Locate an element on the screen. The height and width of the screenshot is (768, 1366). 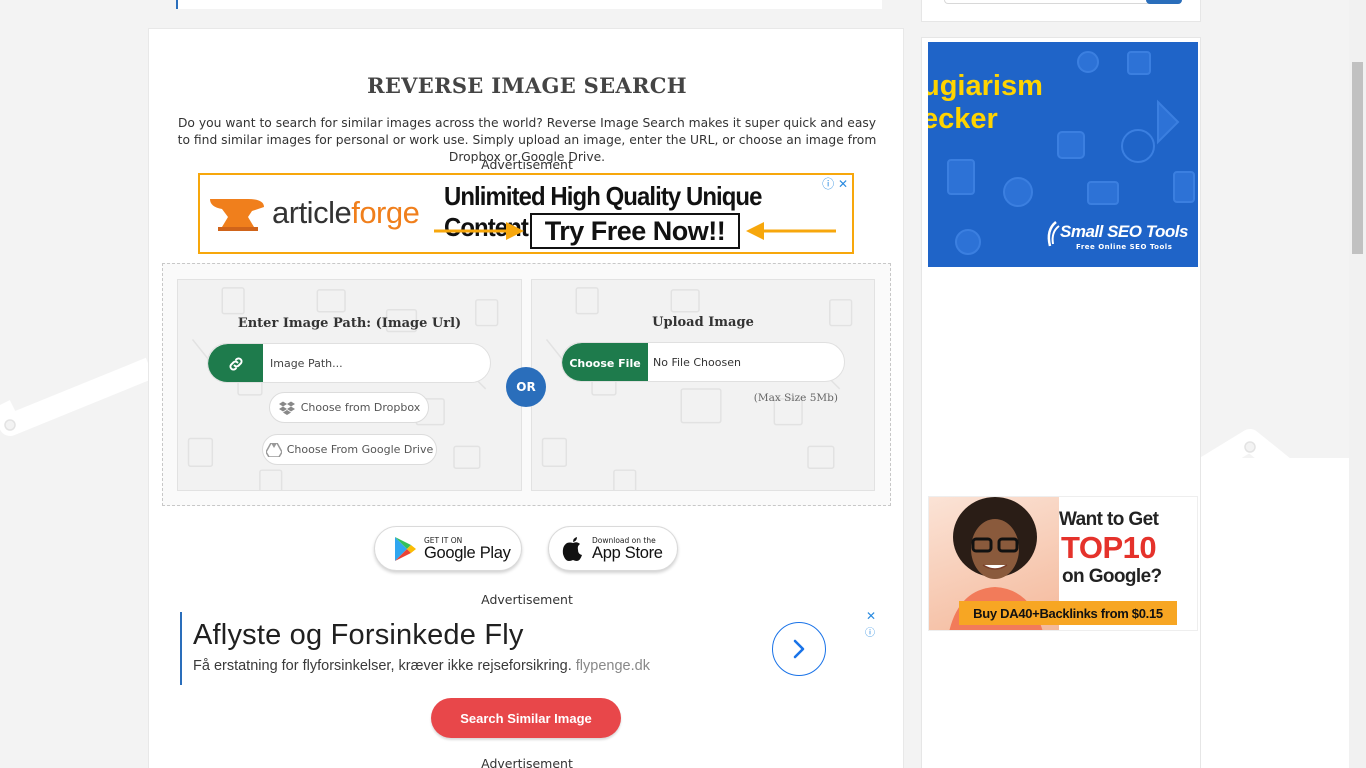
ad2-line1: Want to Get is located at coordinates (1109, 519).